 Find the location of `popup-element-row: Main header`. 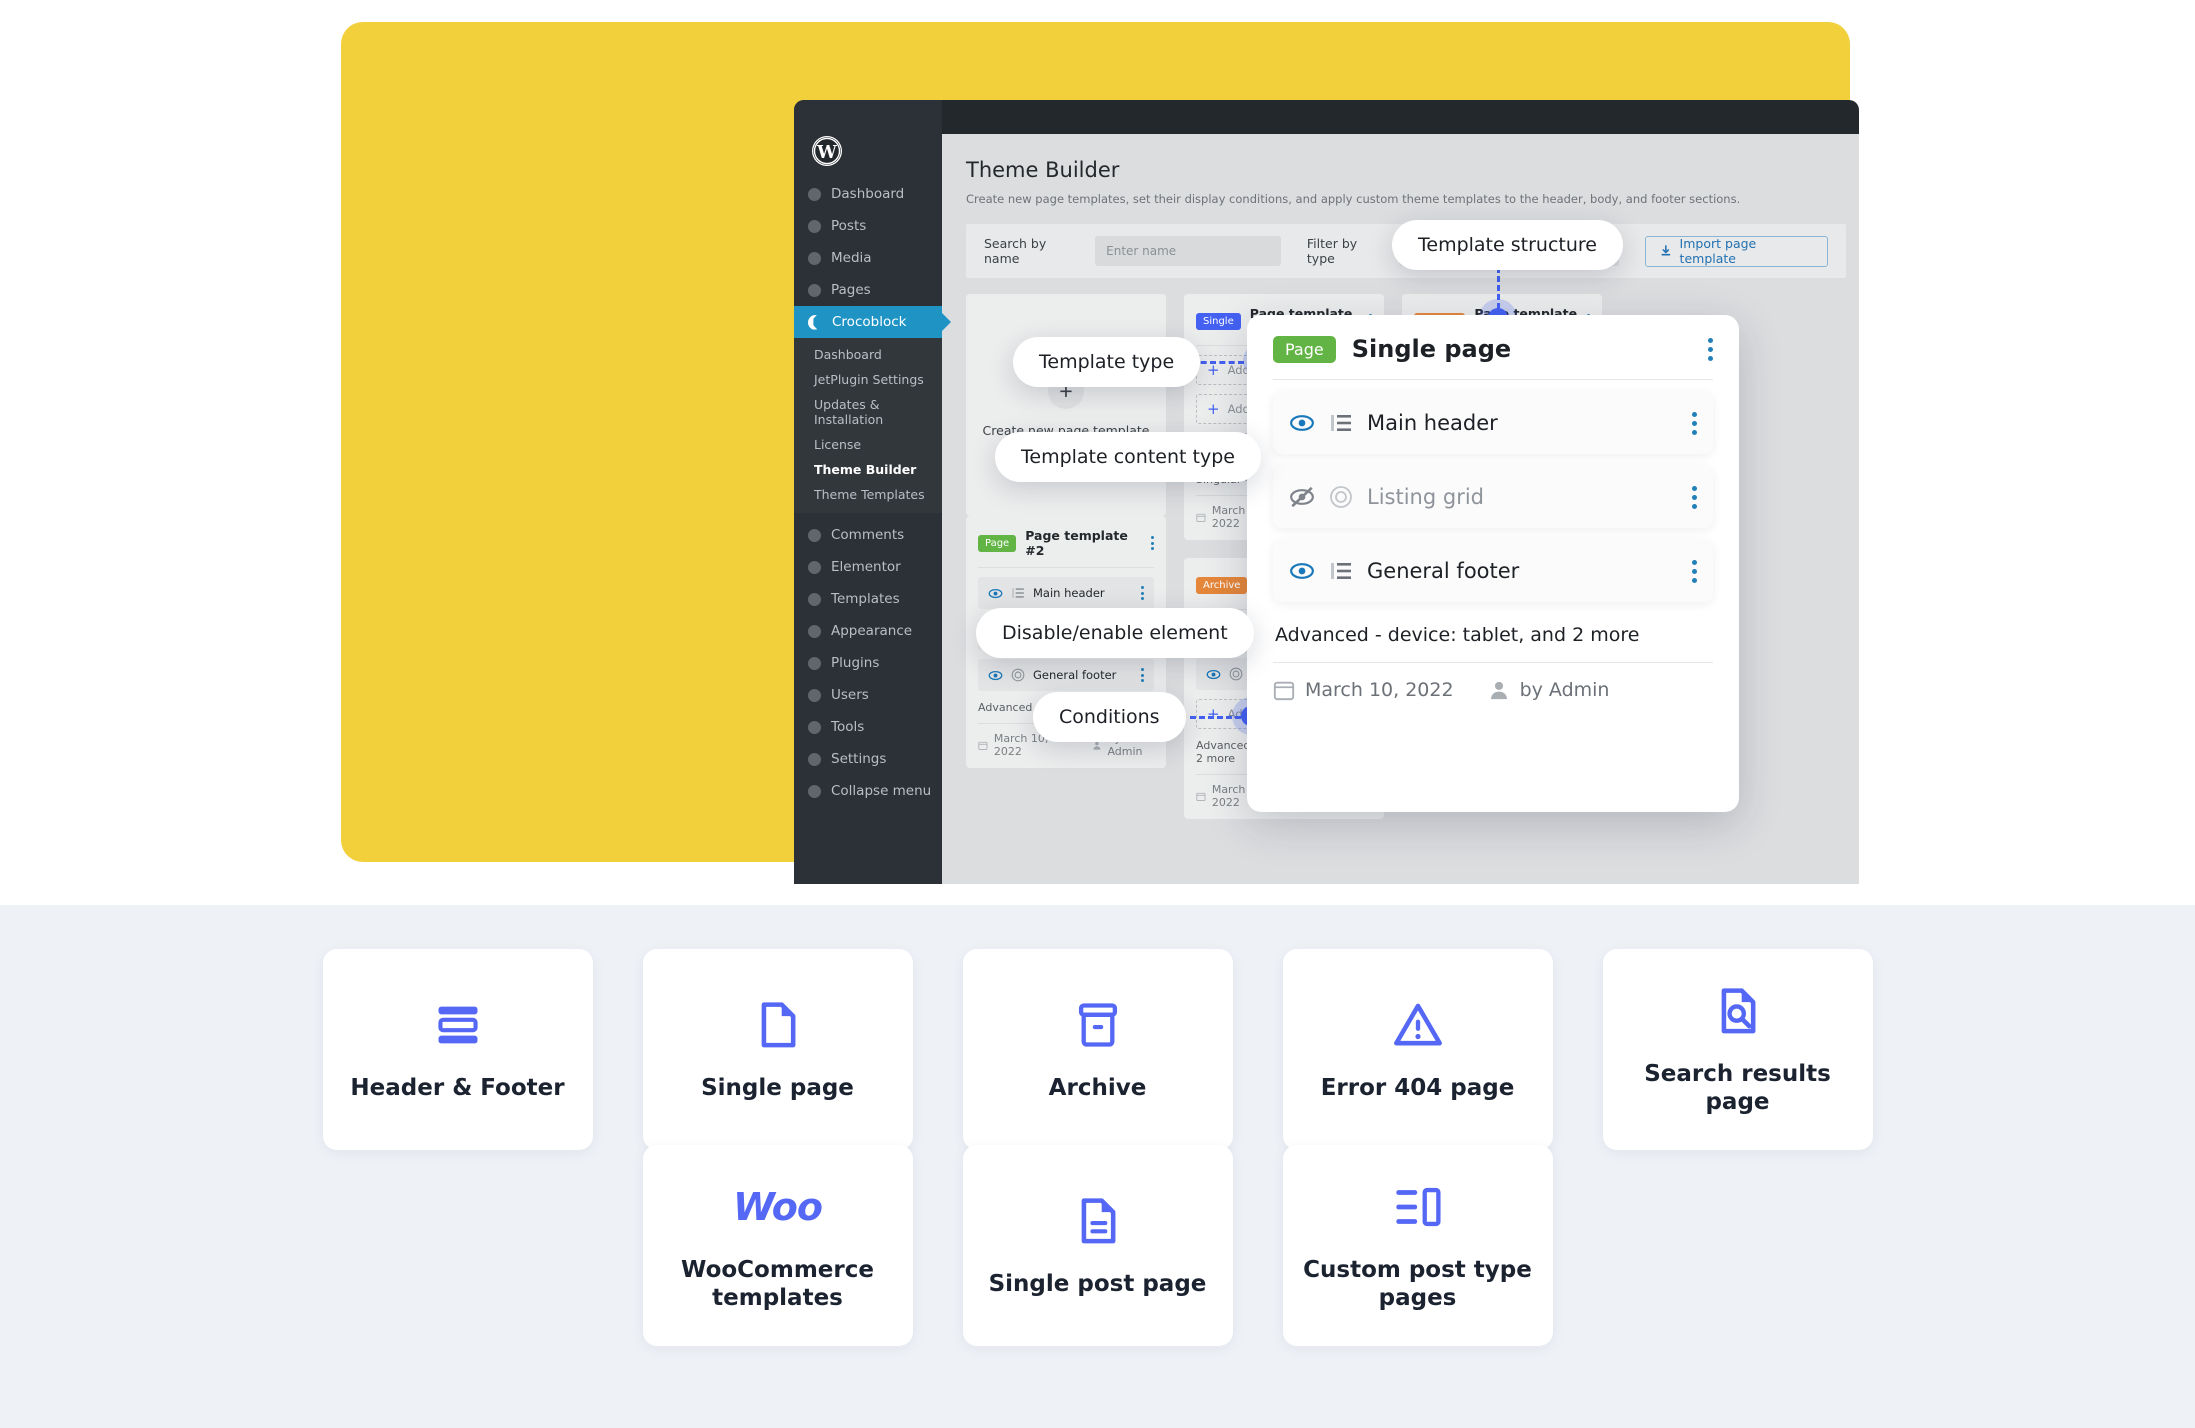

popup-element-row: Main header is located at coordinates (1493, 423).